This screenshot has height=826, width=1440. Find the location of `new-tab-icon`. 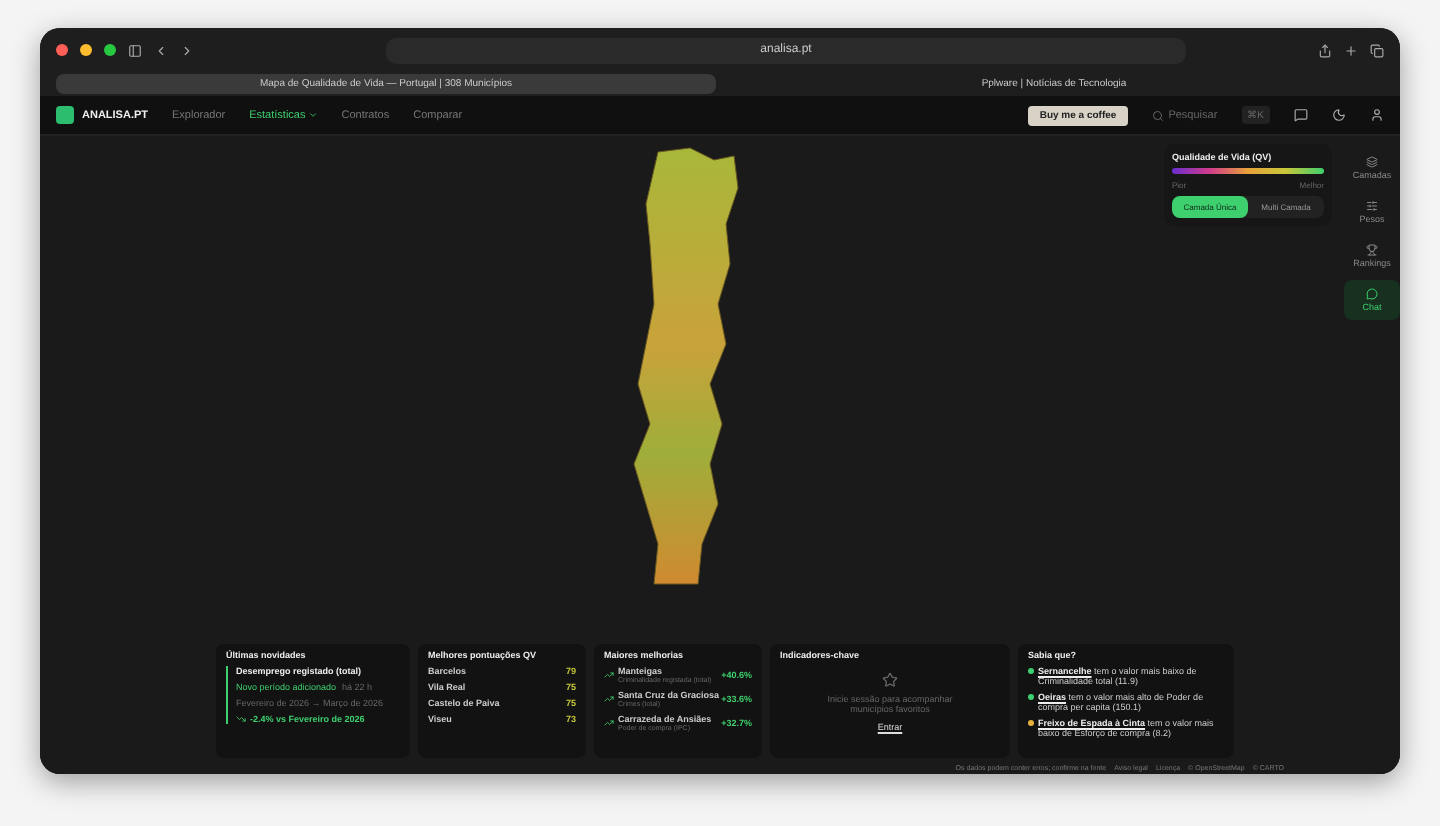

new-tab-icon is located at coordinates (1351, 50).